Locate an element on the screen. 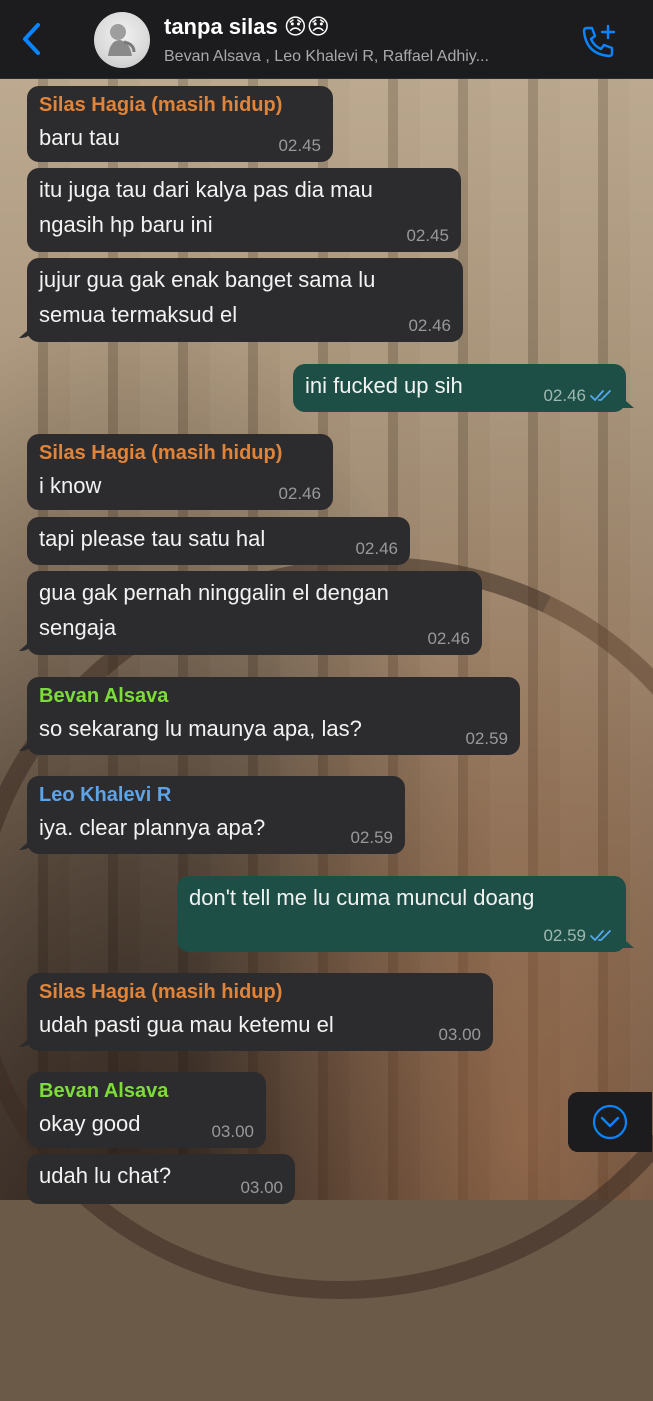  message-time-status: 02.59 is located at coordinates (578, 936).